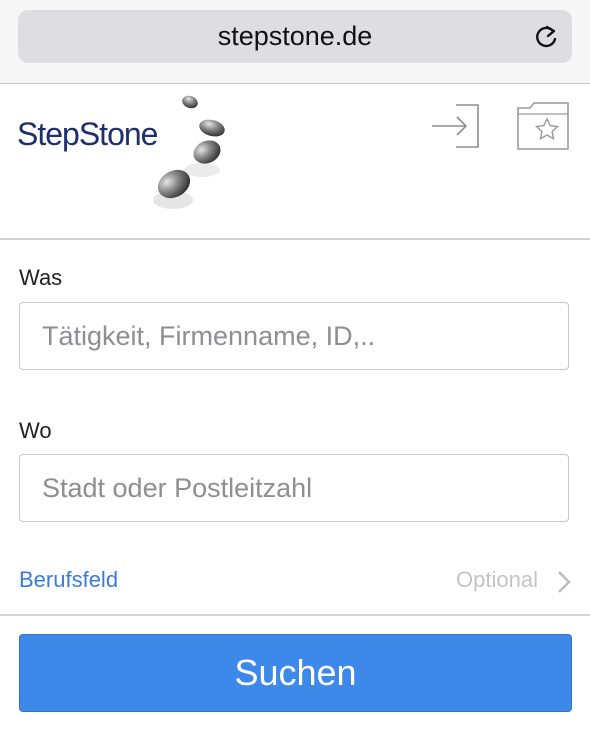 This screenshot has width=590, height=750. Describe the element at coordinates (456, 126) in the screenshot. I see `login-icon` at that location.